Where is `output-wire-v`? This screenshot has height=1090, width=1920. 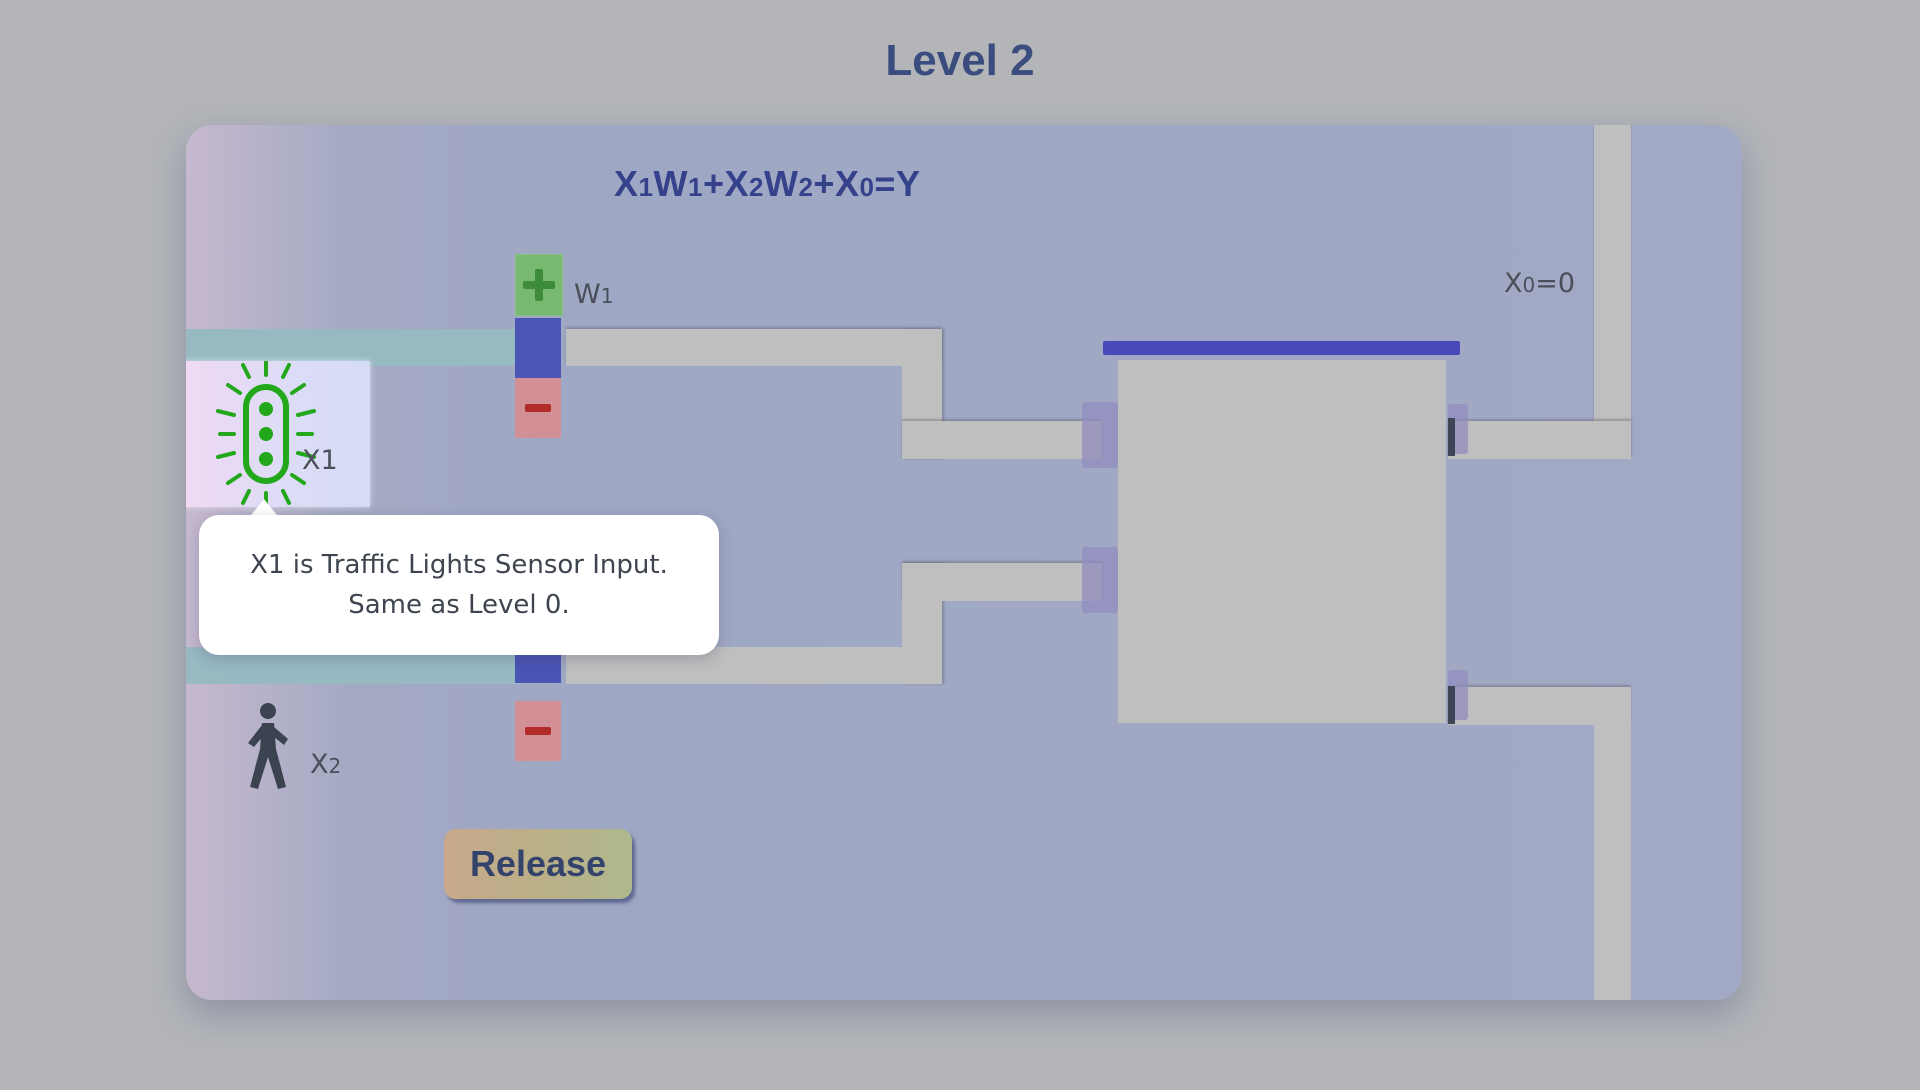
output-wire-v is located at coordinates (1612, 843).